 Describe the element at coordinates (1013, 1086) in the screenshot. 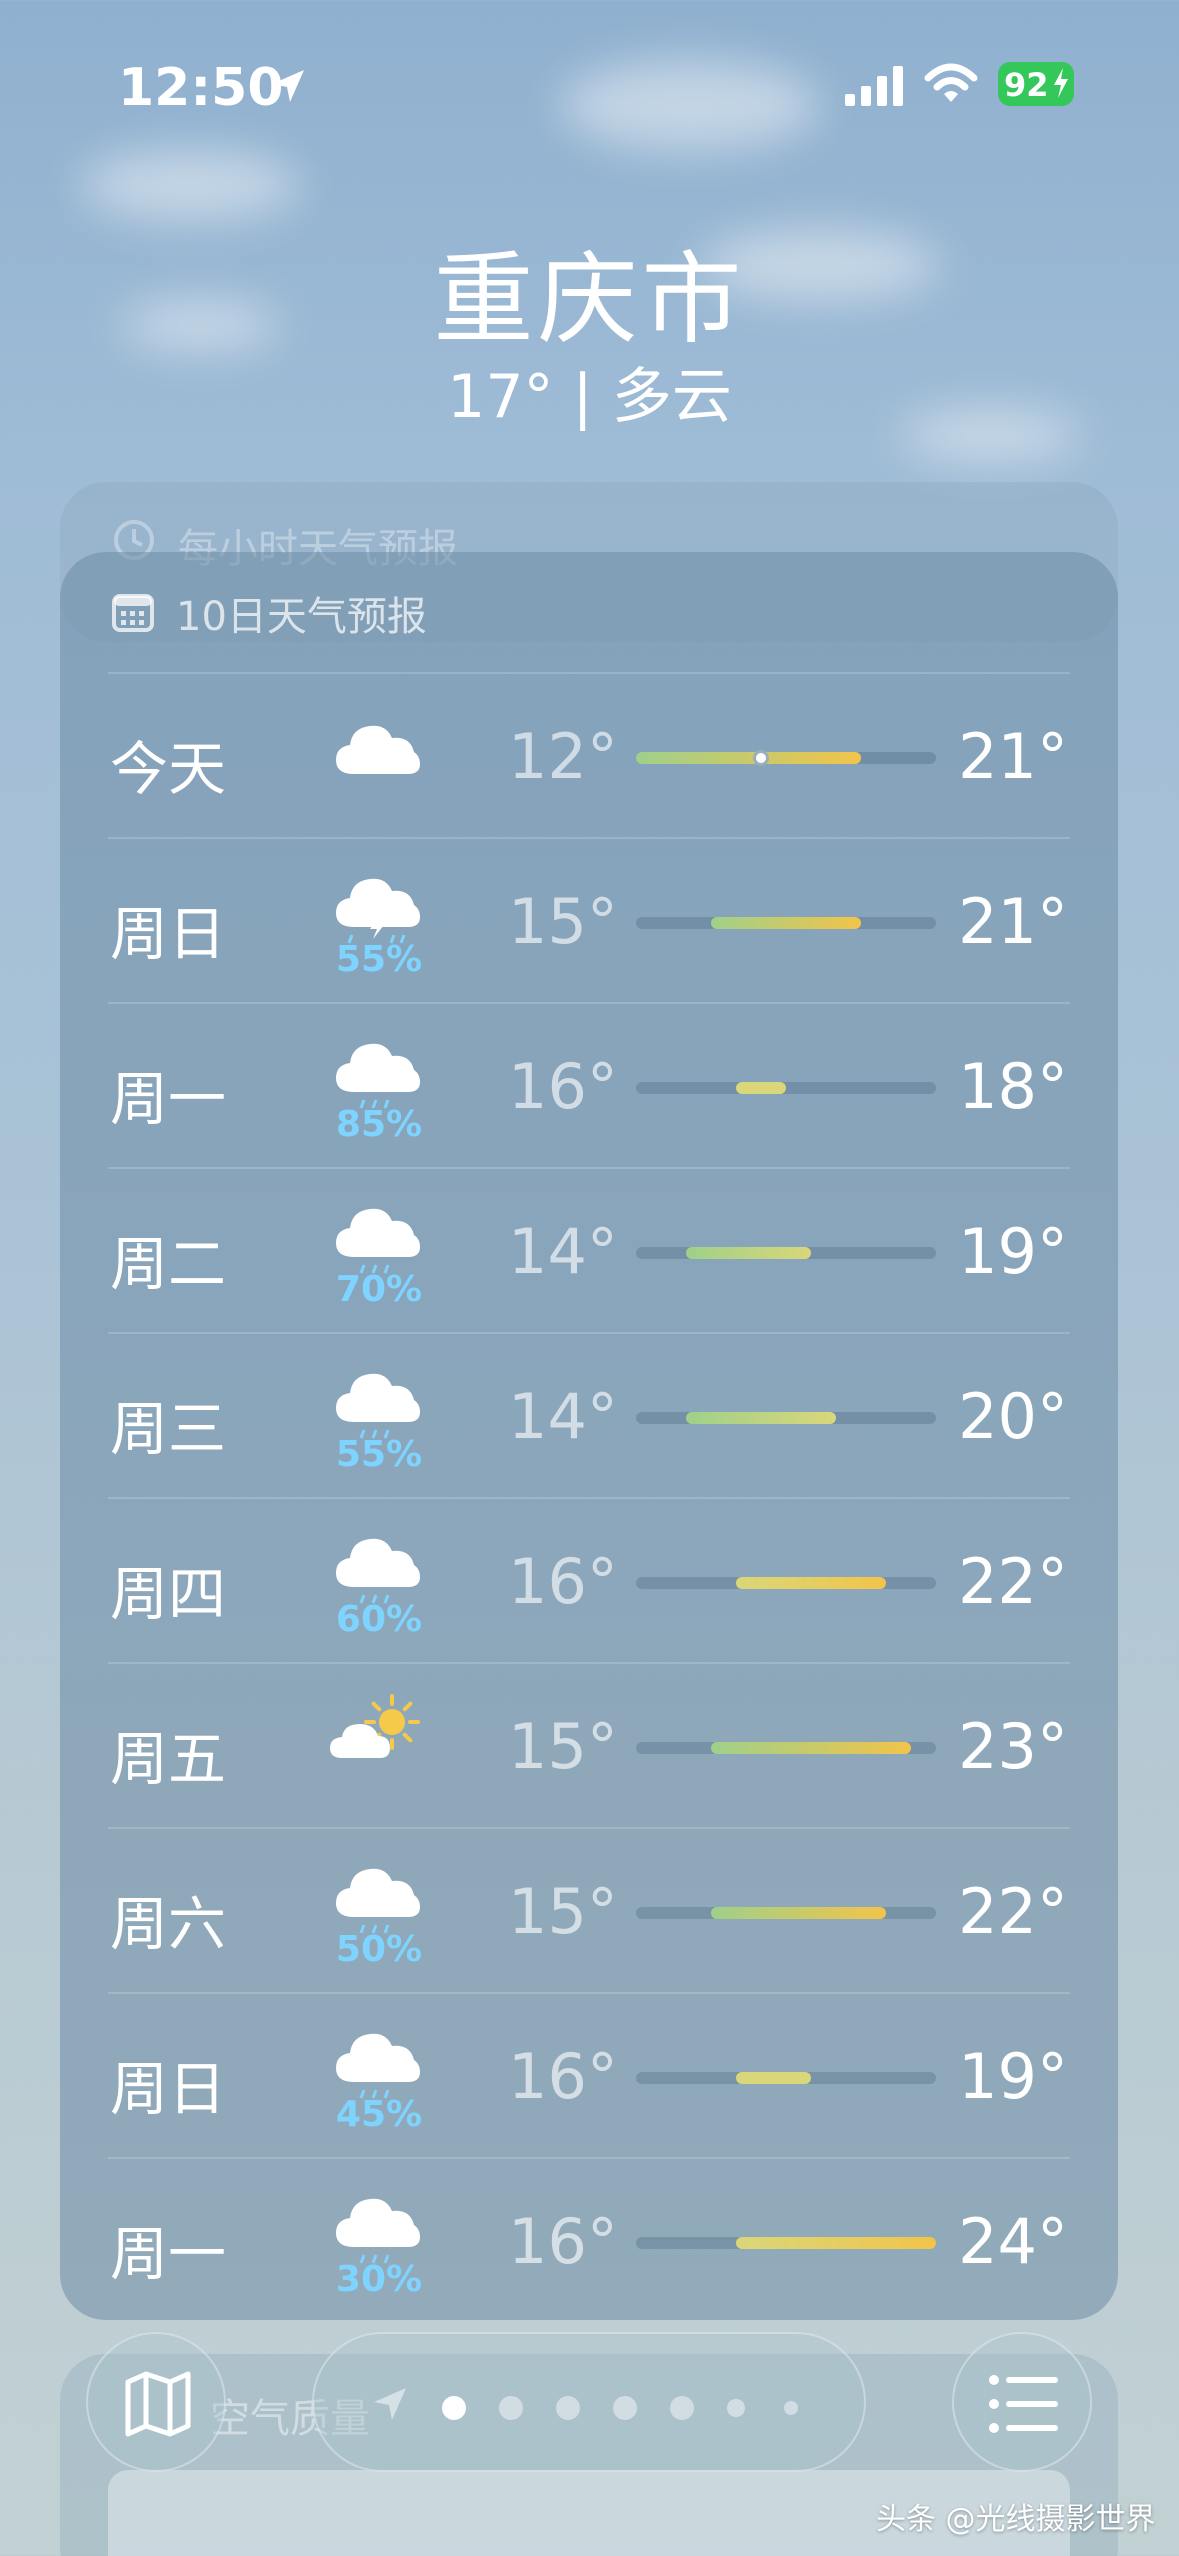

I see `high-temp: 18°` at that location.